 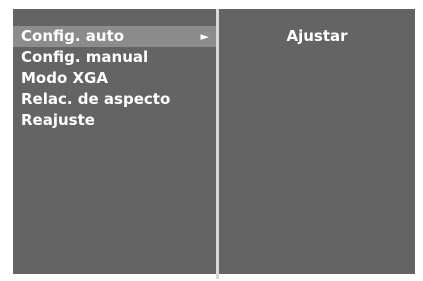 What do you see at coordinates (96, 99) in the screenshot?
I see `menu-item-label: Relac. de aspecto` at bounding box center [96, 99].